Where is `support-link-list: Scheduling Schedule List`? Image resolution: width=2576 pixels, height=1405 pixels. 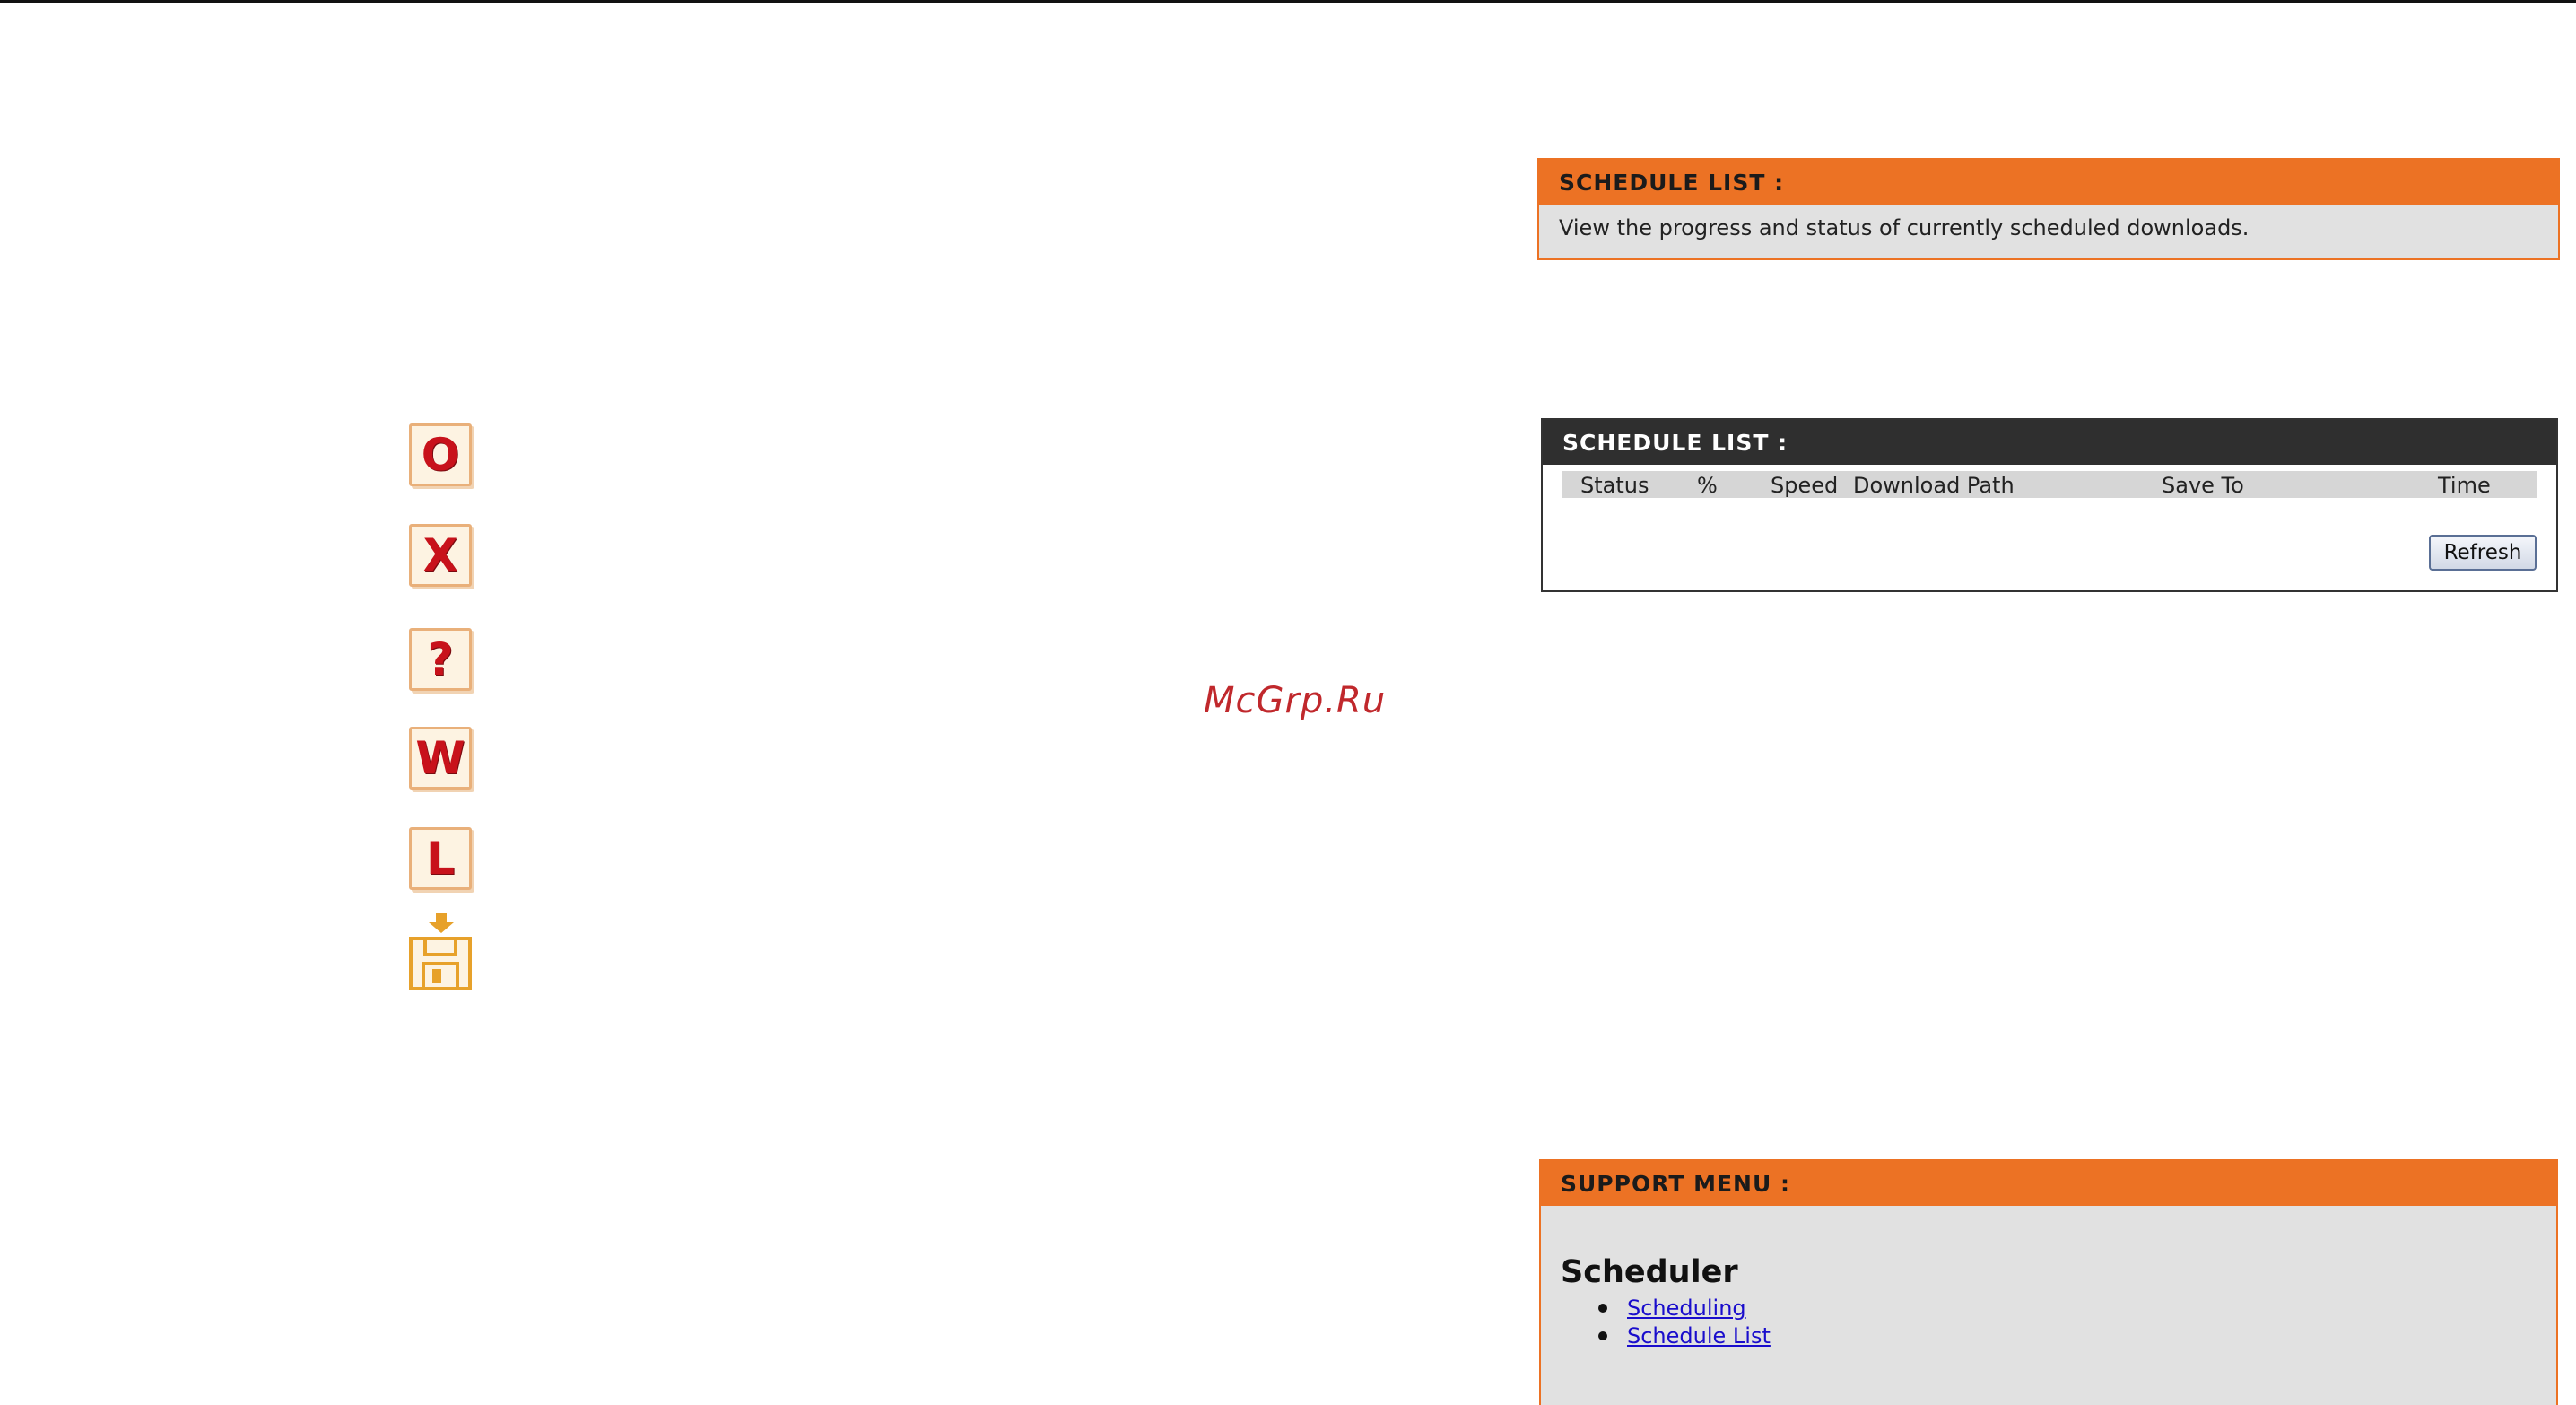 support-link-list: Scheduling Schedule List is located at coordinates (1684, 1321).